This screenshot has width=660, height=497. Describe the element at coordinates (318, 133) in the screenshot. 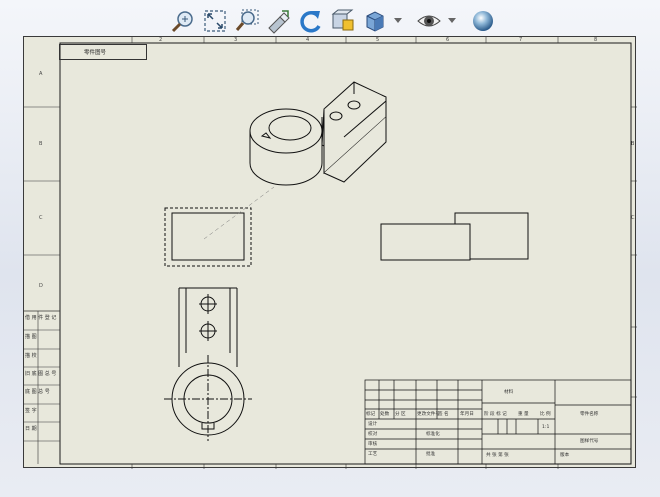

I see `isometric-view` at that location.